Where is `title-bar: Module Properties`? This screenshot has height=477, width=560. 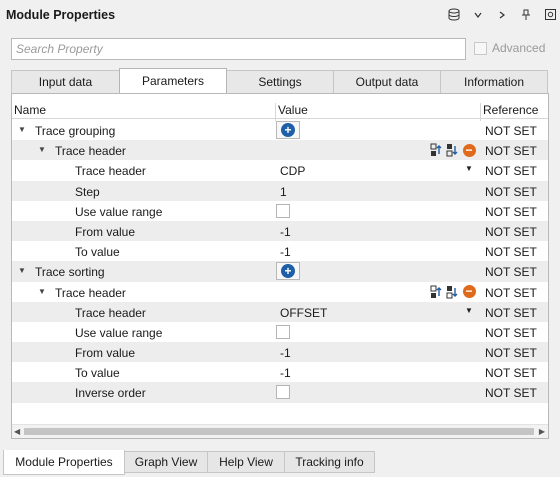 title-bar: Module Properties is located at coordinates (280, 16).